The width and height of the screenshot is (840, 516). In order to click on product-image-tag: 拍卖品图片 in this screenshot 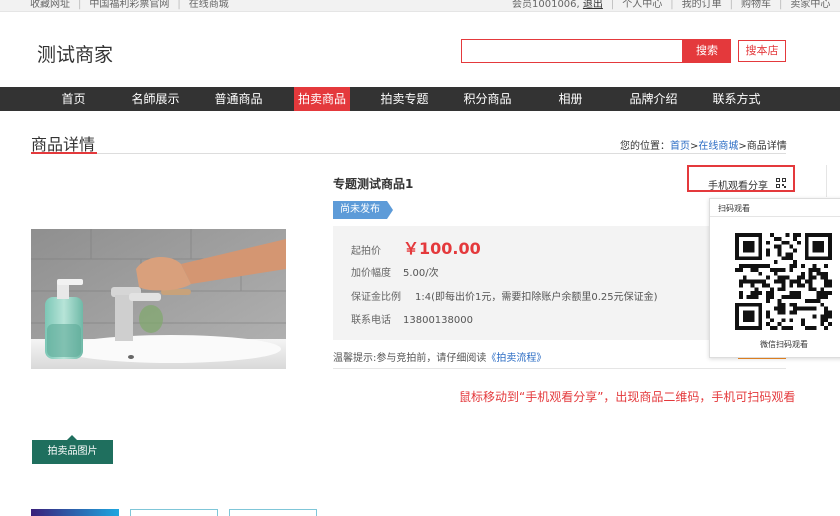, I will do `click(72, 452)`.